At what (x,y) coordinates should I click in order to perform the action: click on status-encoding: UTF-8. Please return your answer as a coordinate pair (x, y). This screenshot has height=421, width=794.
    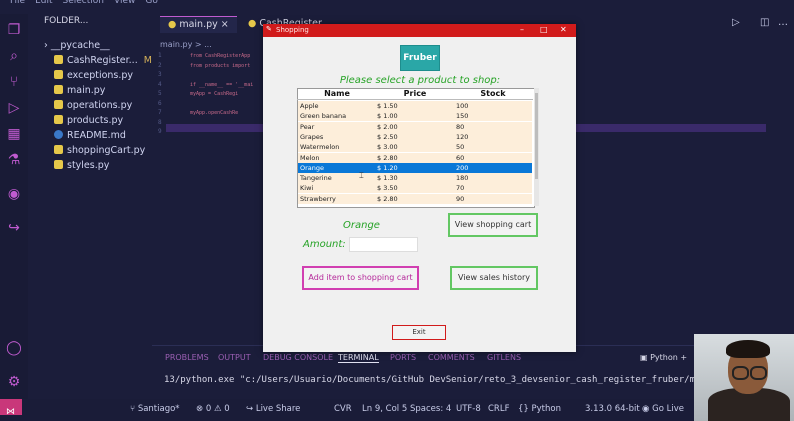
    Looking at the image, I should click on (468, 409).